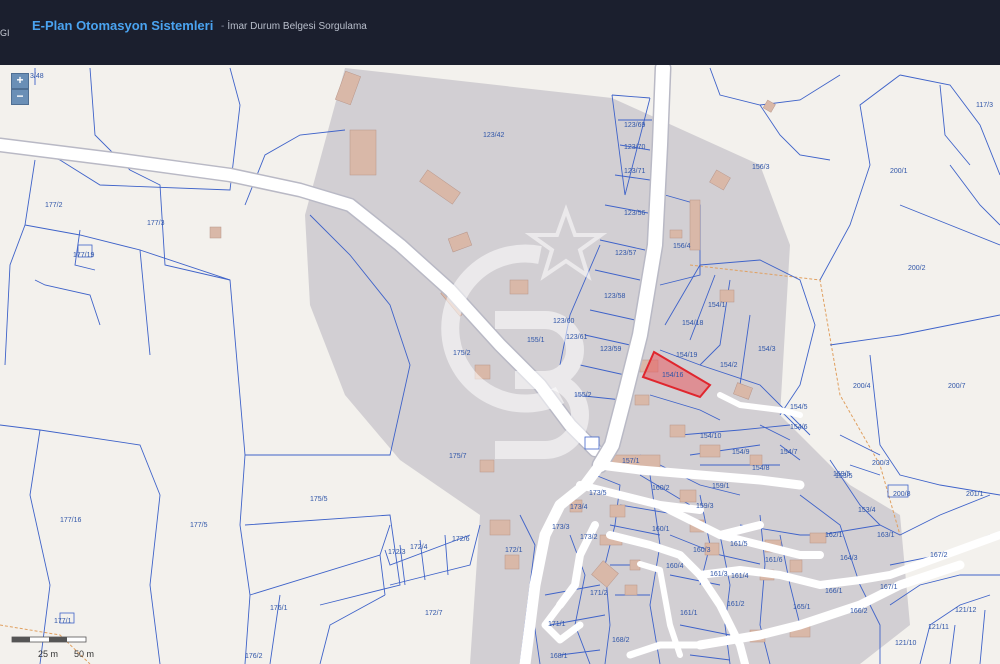 This screenshot has height=664, width=1000. I want to click on scale-bar: 25 m 50 m, so click(52, 647).